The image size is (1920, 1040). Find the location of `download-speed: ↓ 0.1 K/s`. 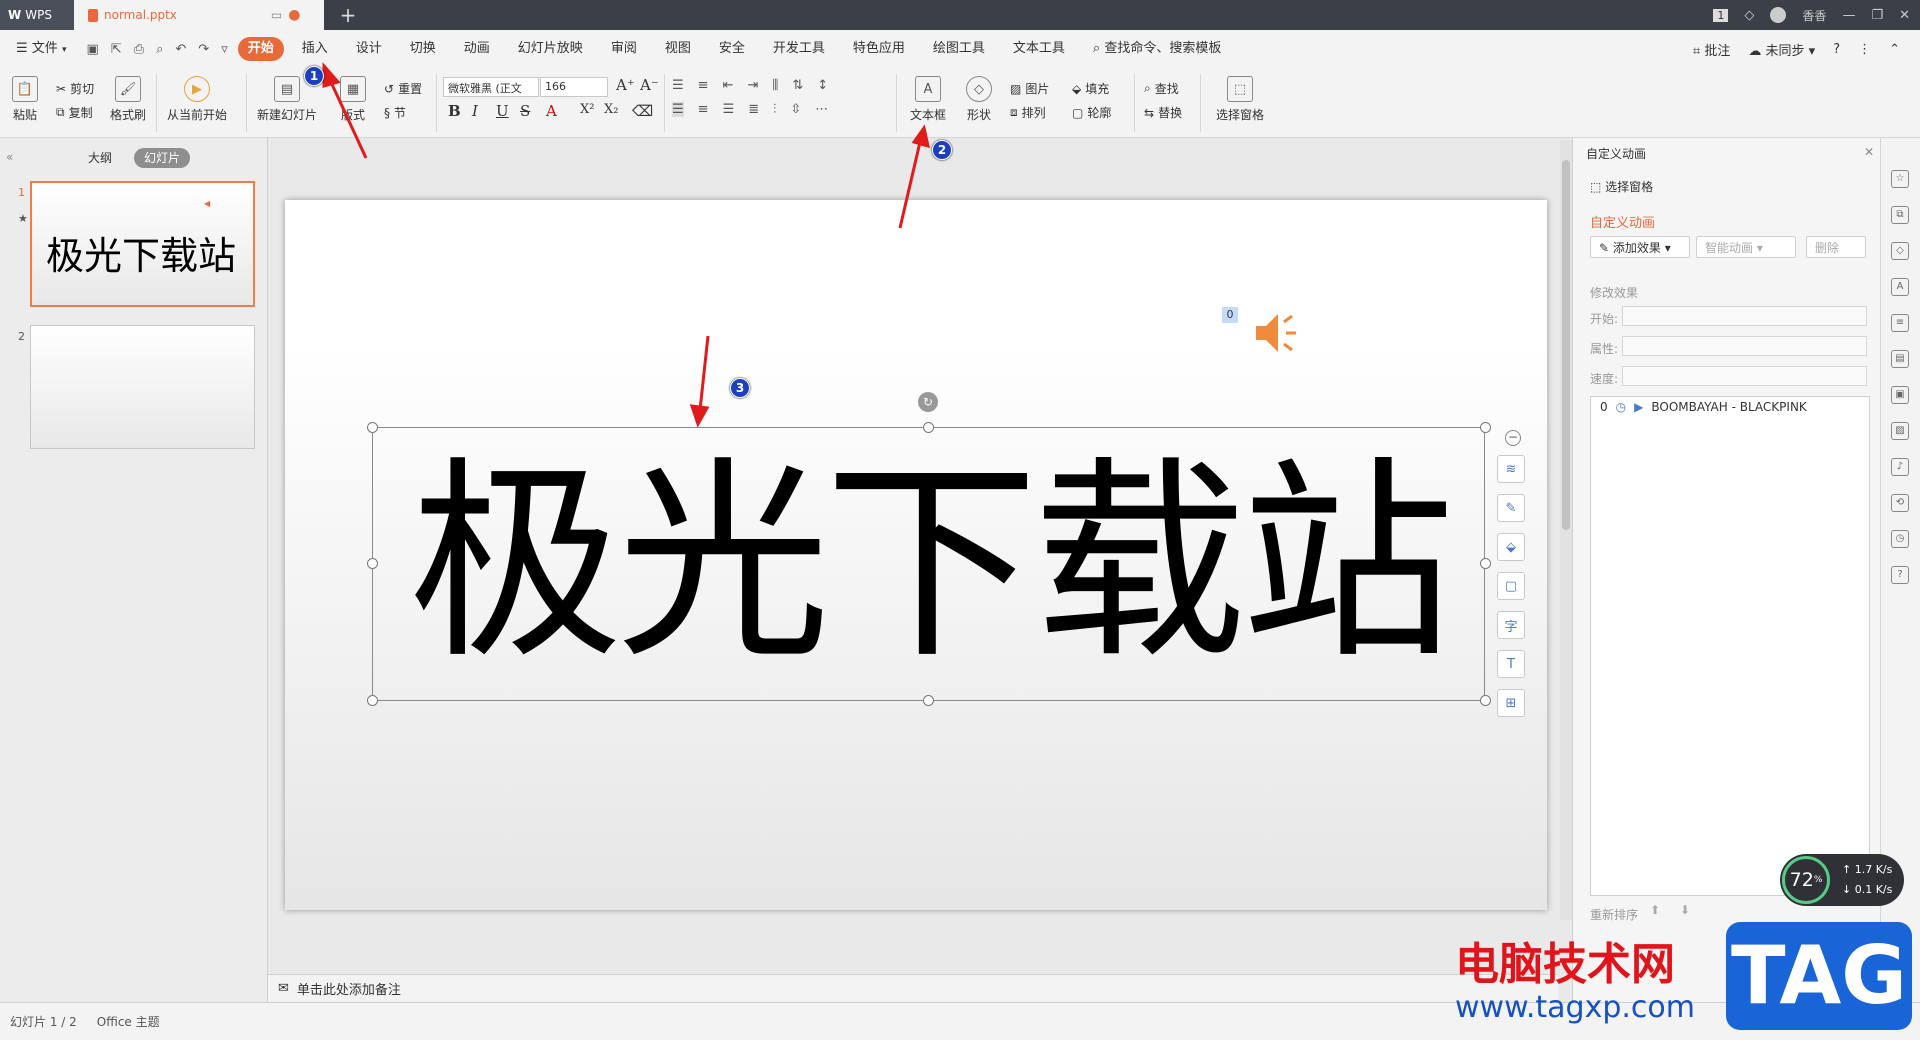

download-speed: ↓ 0.1 K/s is located at coordinates (1867, 889).